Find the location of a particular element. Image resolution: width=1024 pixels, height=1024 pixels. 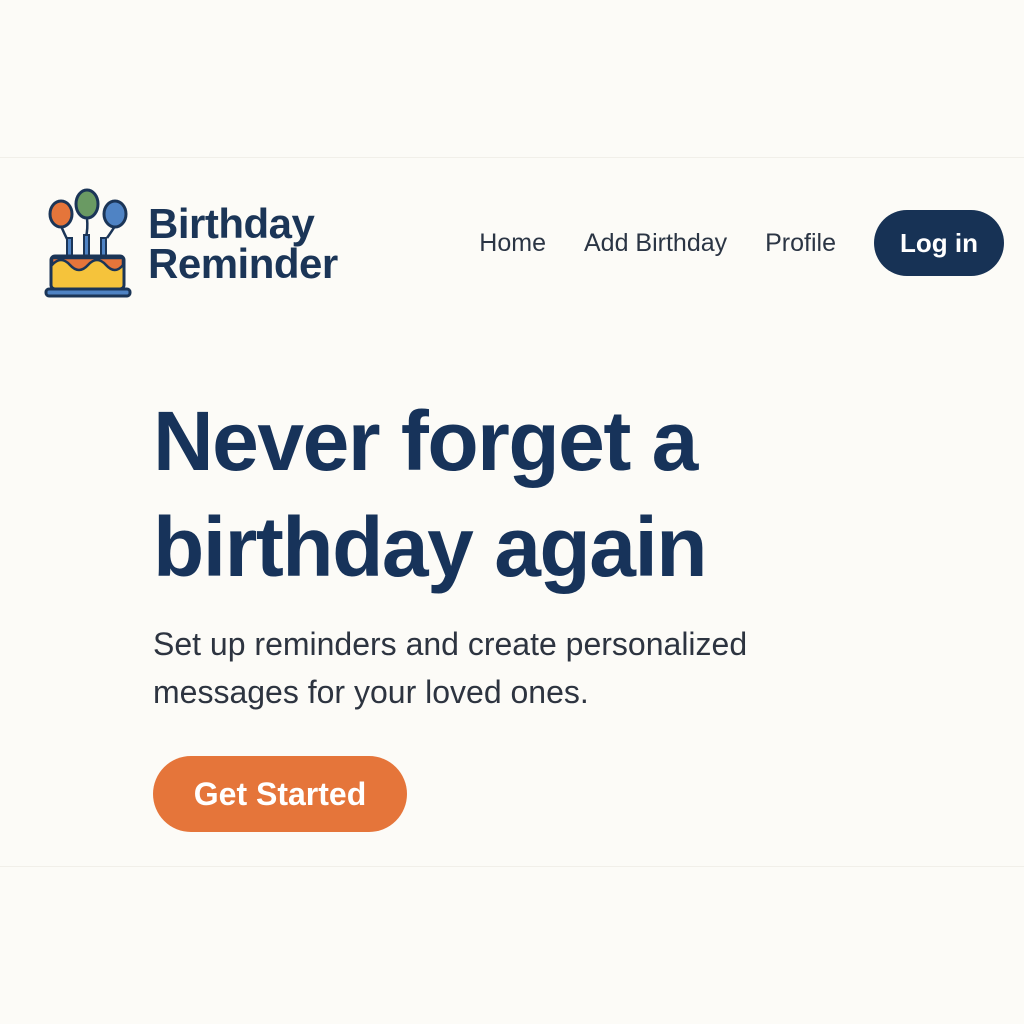

nav-link-add-birthday: Add Birthday is located at coordinates (655, 243).